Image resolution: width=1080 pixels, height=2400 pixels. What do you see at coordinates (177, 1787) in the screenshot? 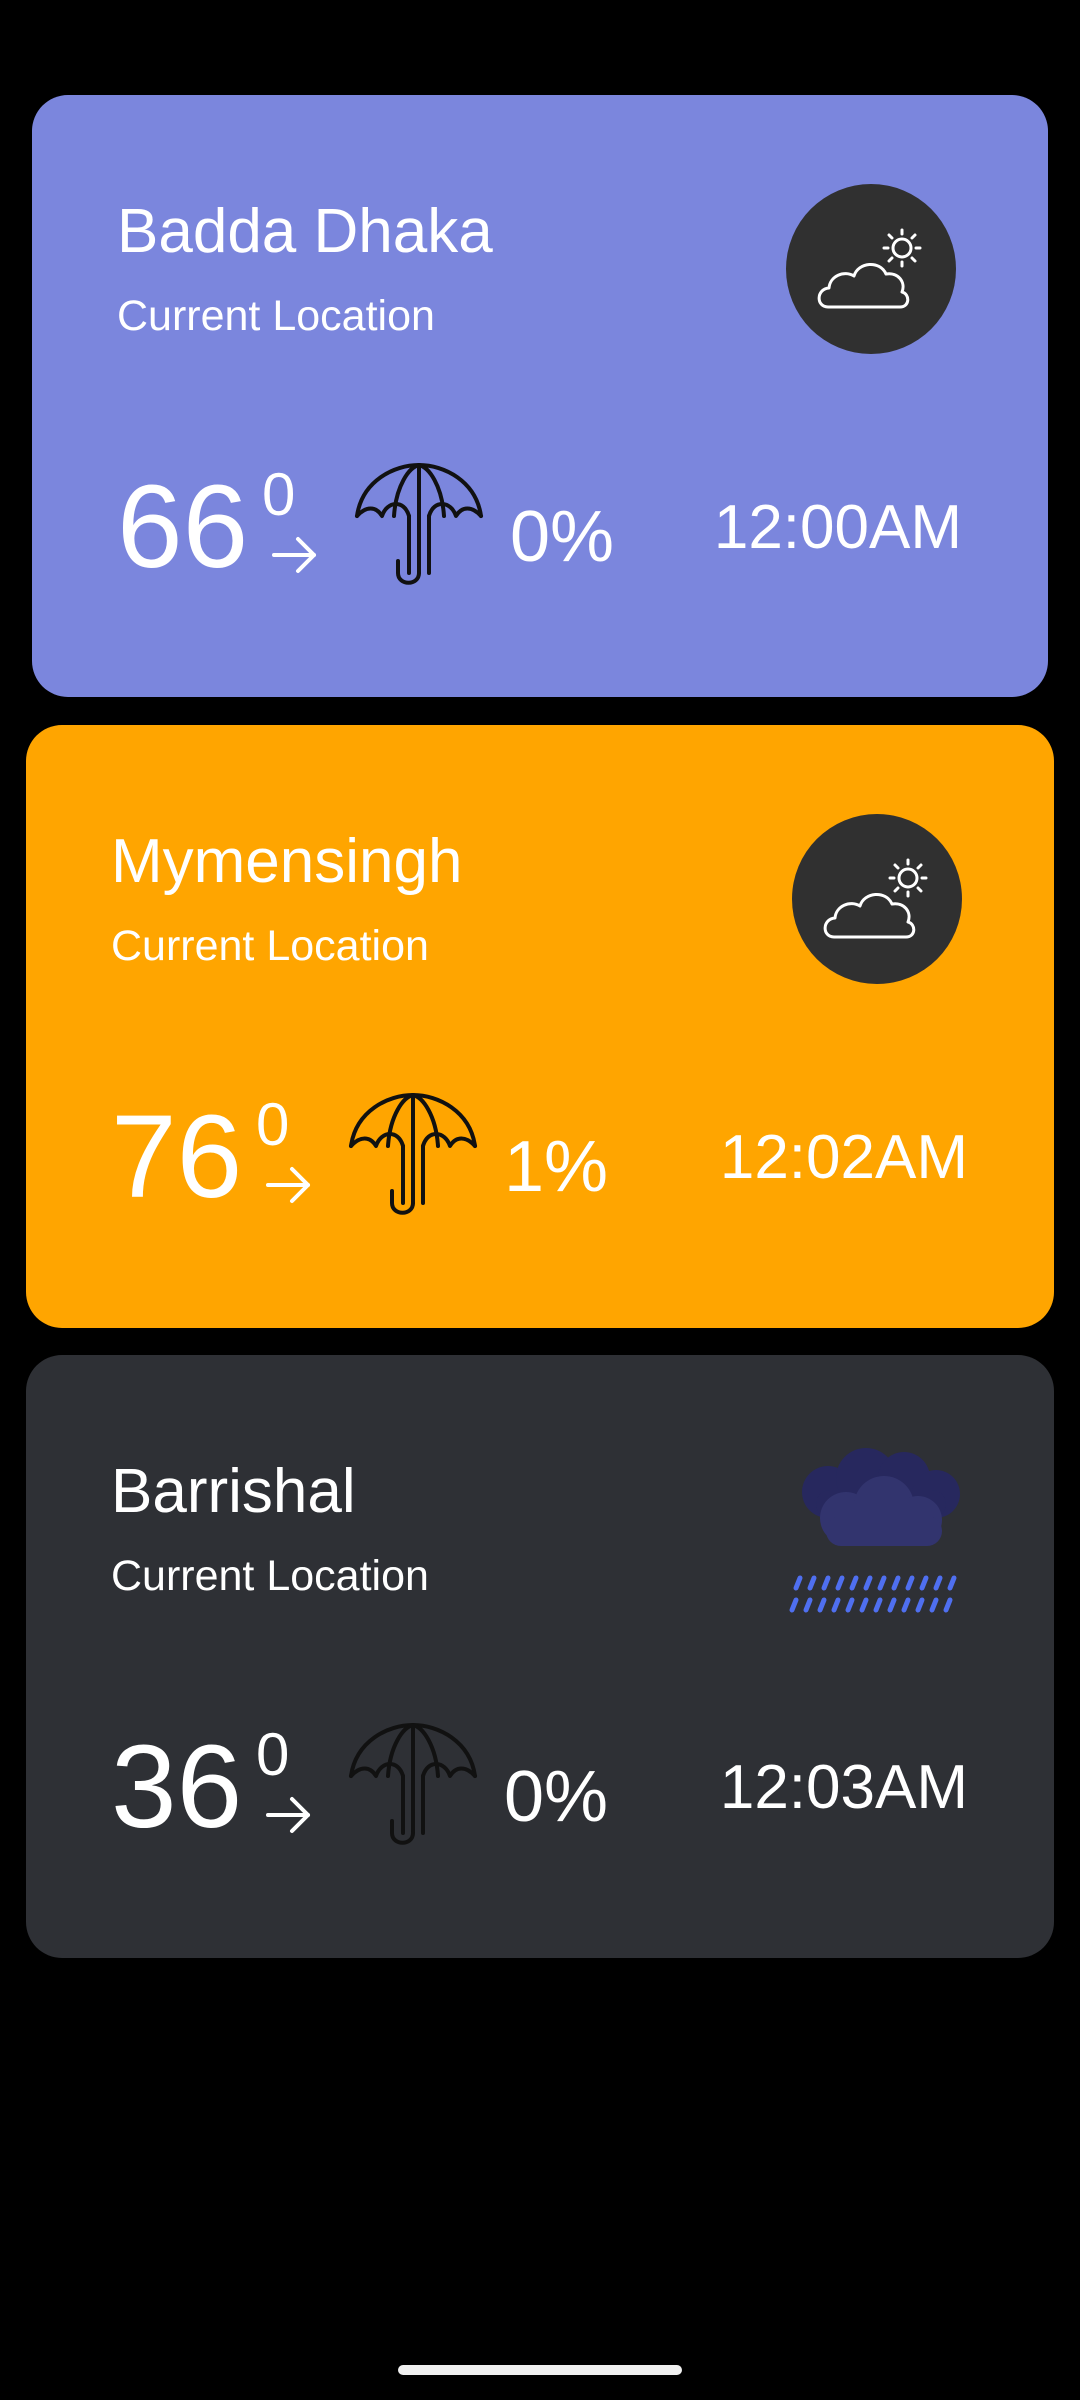
I see `temperature-value: 36` at bounding box center [177, 1787].